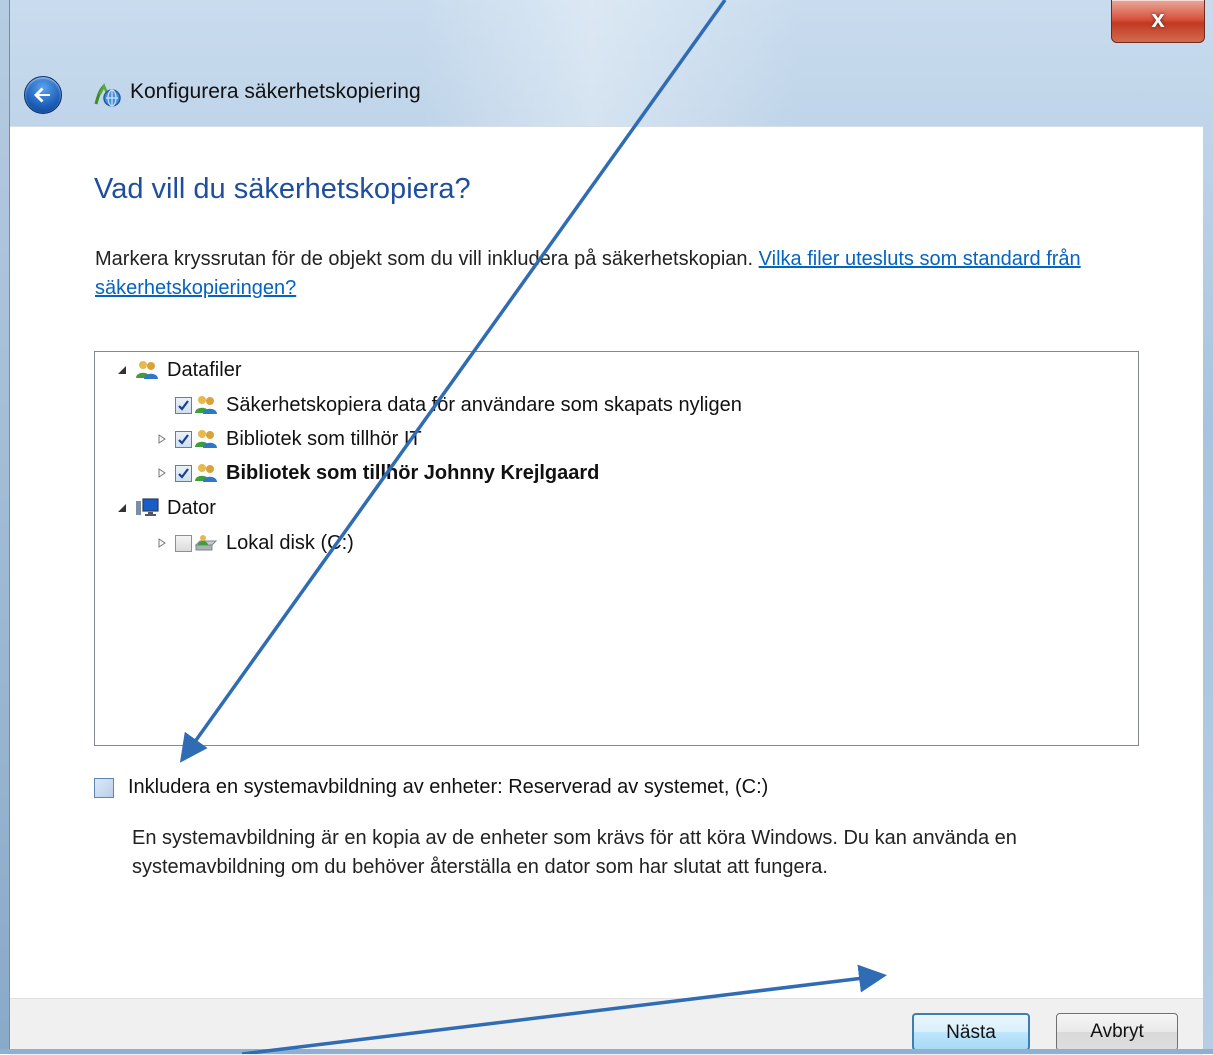 This screenshot has width=1213, height=1055. What do you see at coordinates (165, 508) in the screenshot?
I see `tree-item-dator: Dator` at bounding box center [165, 508].